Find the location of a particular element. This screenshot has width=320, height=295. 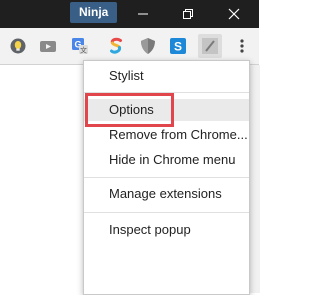

menu-item-inspect-popup: Inspect popup is located at coordinates (166, 230).